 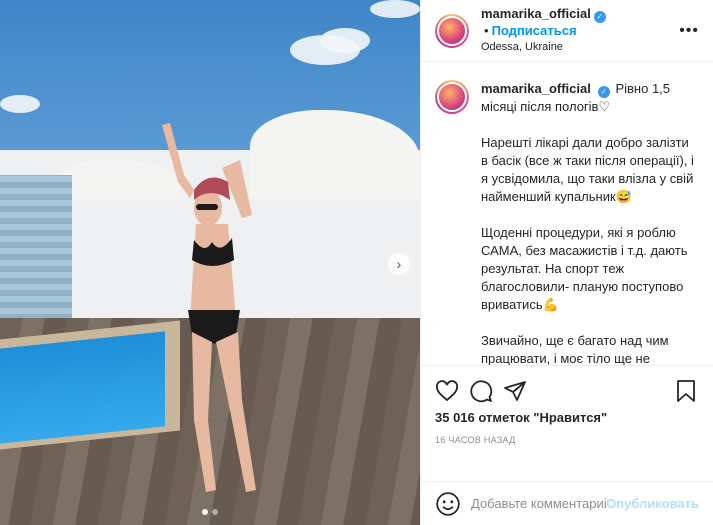 I want to click on post-comment-button: Опубликовать, so click(x=652, y=503).